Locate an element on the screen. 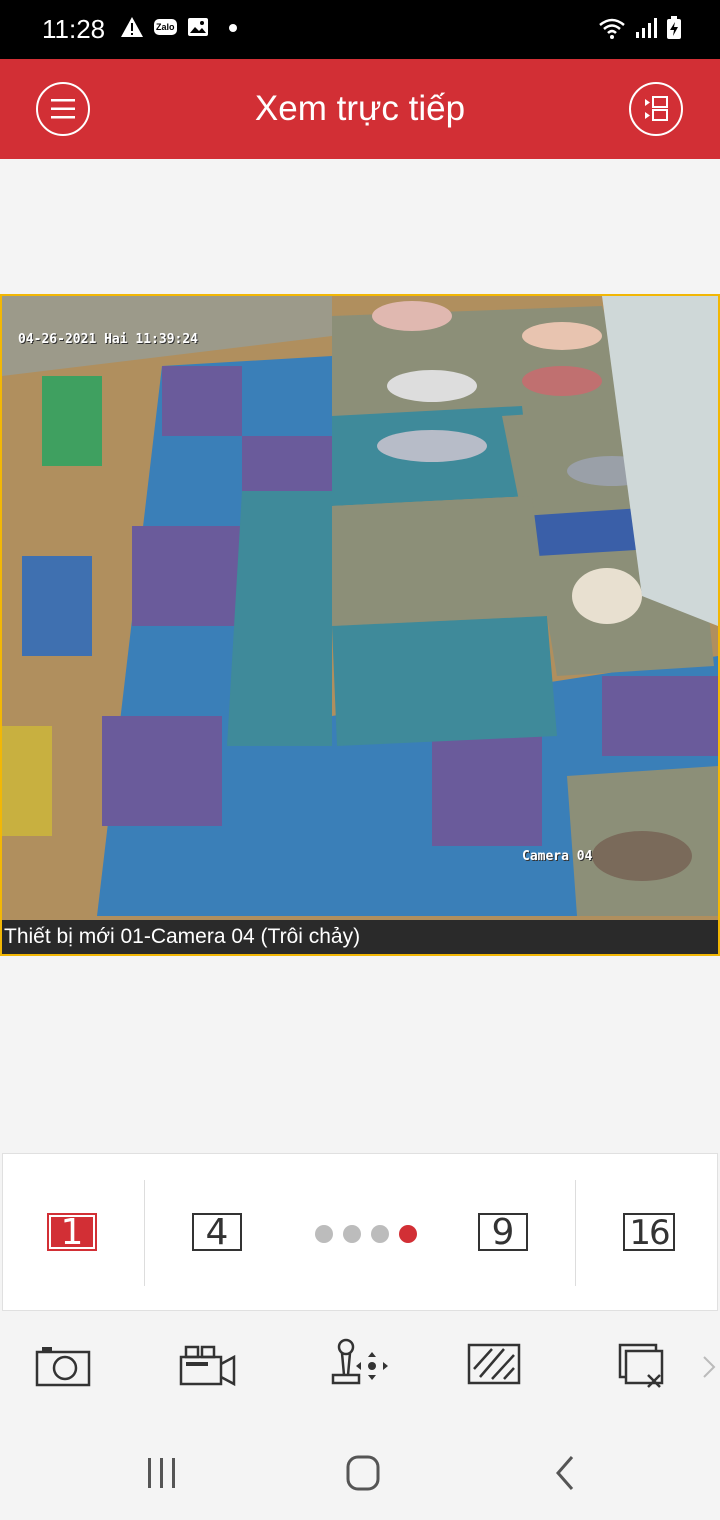 The width and height of the screenshot is (720, 1520). video-record-icon is located at coordinates (208, 1365).